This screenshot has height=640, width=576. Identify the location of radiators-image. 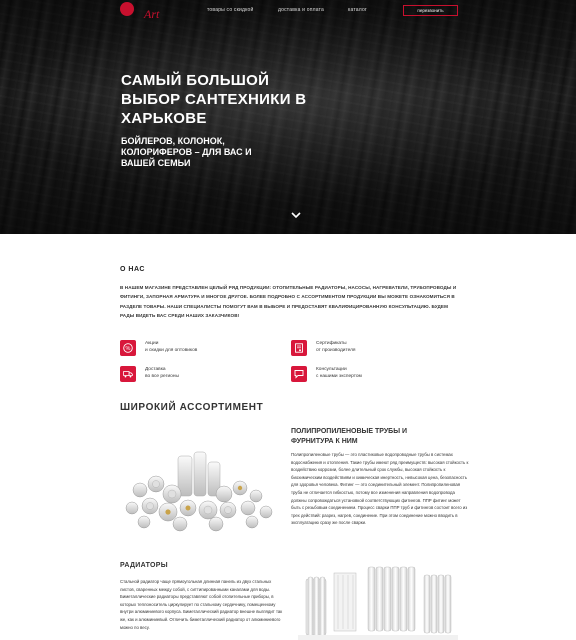
(378, 603).